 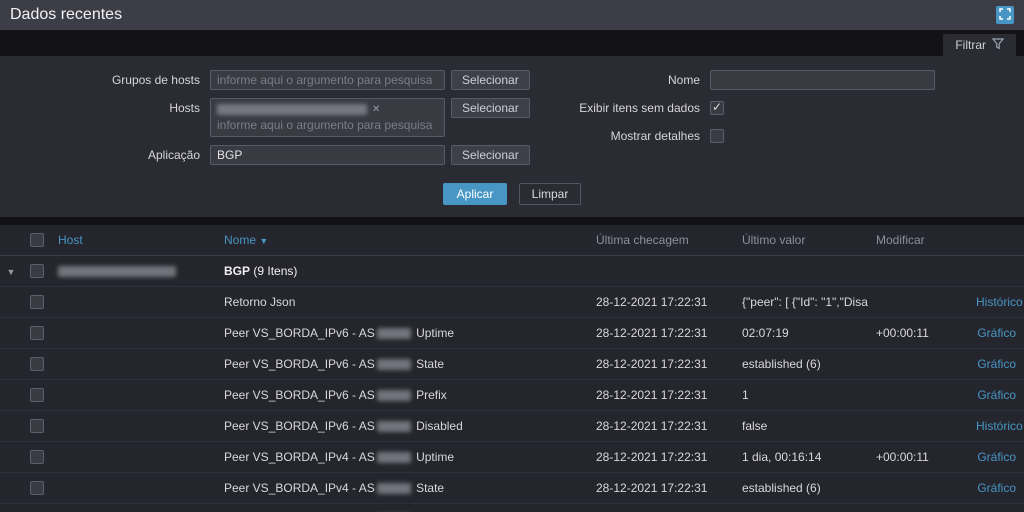 I want to click on item-name-cell: Peer VS_BORDA_IPv4 - AS Prefix, so click(x=402, y=507).